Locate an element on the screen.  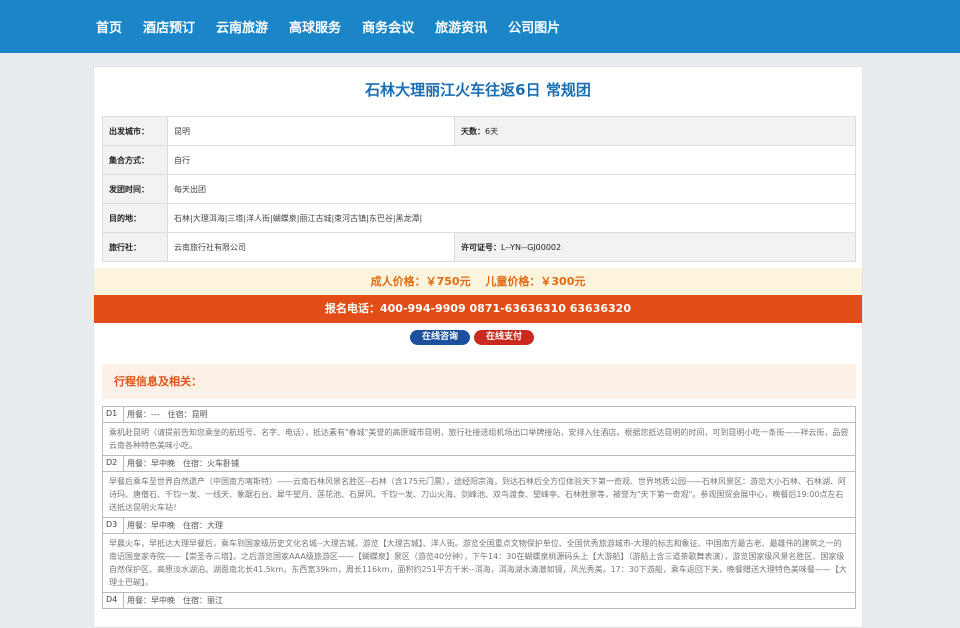
day-meal: 用餐：--- 住宿：昆明 is located at coordinates (489, 414).